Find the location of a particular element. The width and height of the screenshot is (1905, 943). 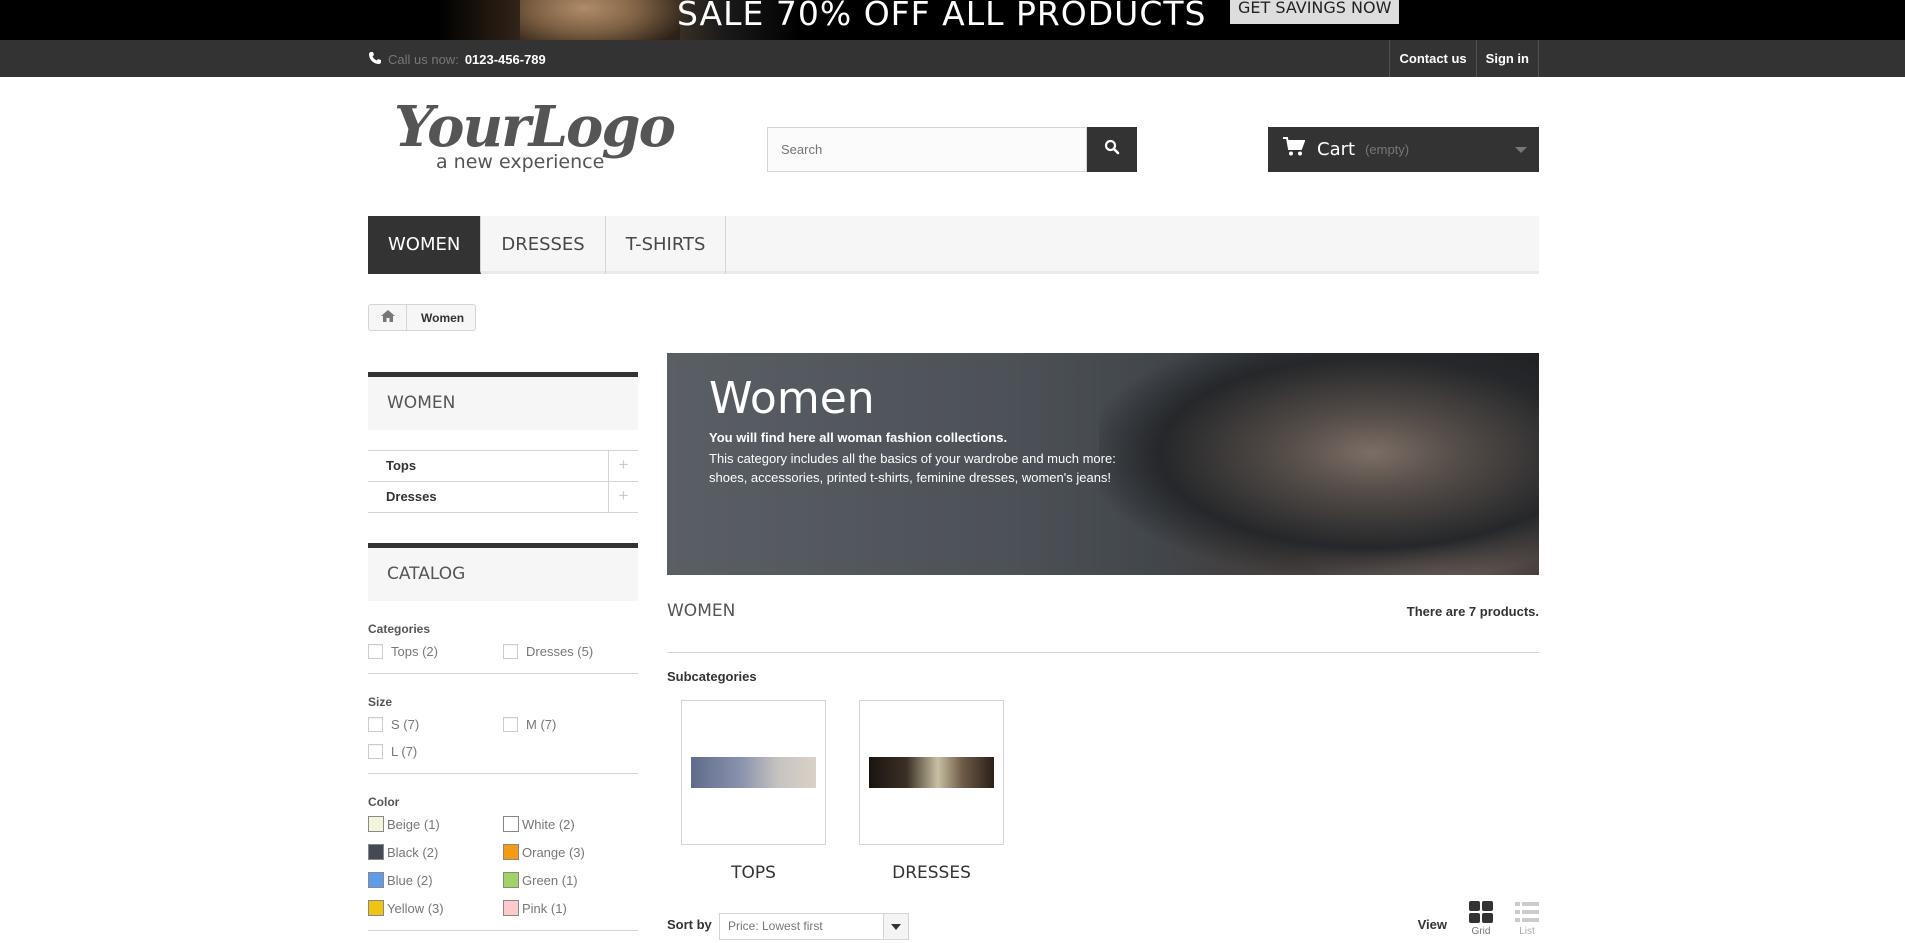

color-filter-option: Beige (1) is located at coordinates (435, 824).